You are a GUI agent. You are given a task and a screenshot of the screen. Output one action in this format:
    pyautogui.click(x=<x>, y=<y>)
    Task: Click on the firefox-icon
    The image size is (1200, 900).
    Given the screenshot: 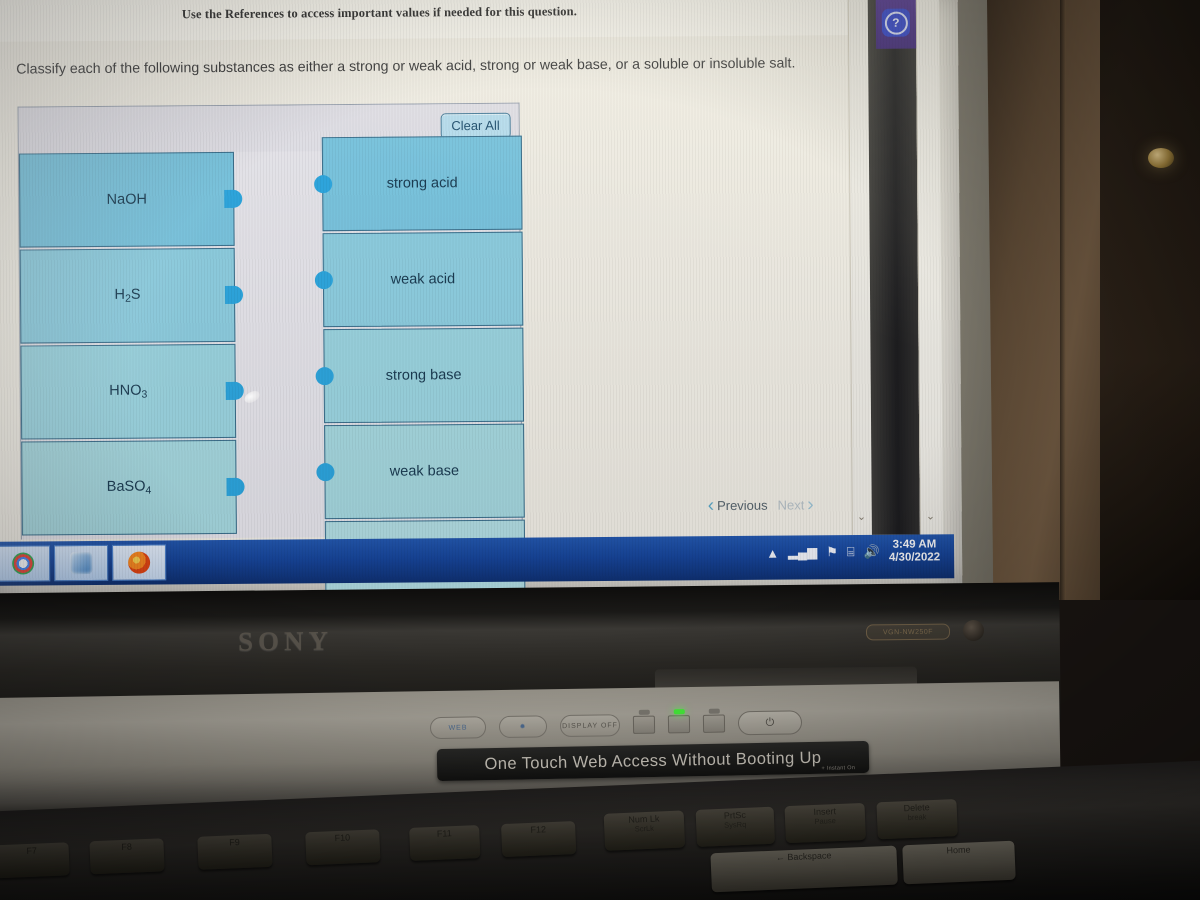 What is the action you would take?
    pyautogui.click(x=139, y=562)
    